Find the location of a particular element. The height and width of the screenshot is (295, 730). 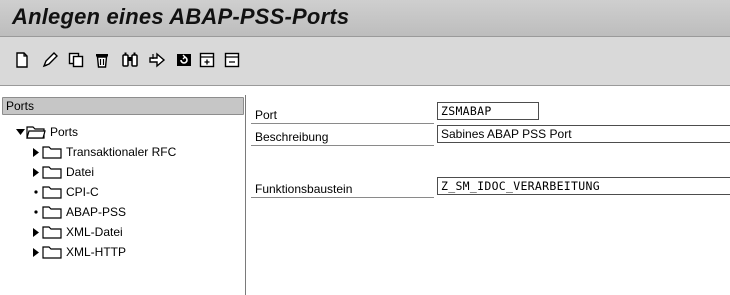

refresh-icon is located at coordinates (184, 60).